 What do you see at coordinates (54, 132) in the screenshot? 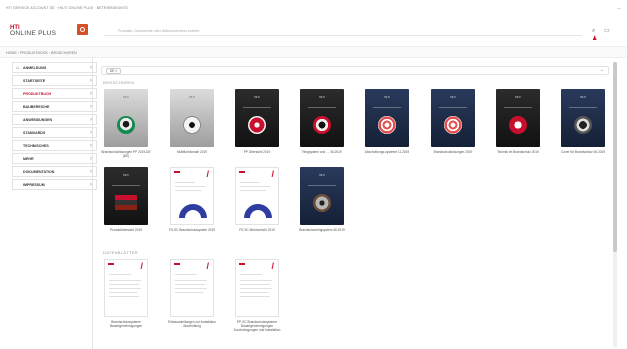
I see `sidebar-item-standards: STANDARDS ›` at bounding box center [54, 132].